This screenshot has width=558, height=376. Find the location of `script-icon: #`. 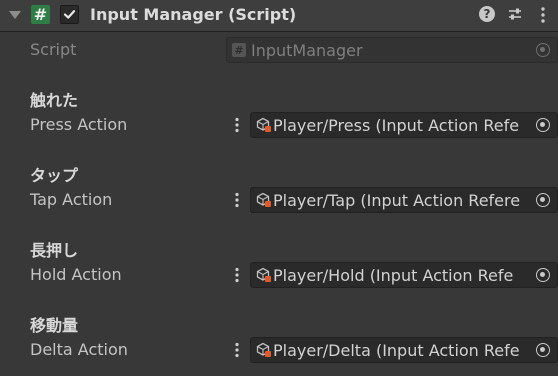

script-icon: # is located at coordinates (40, 14).